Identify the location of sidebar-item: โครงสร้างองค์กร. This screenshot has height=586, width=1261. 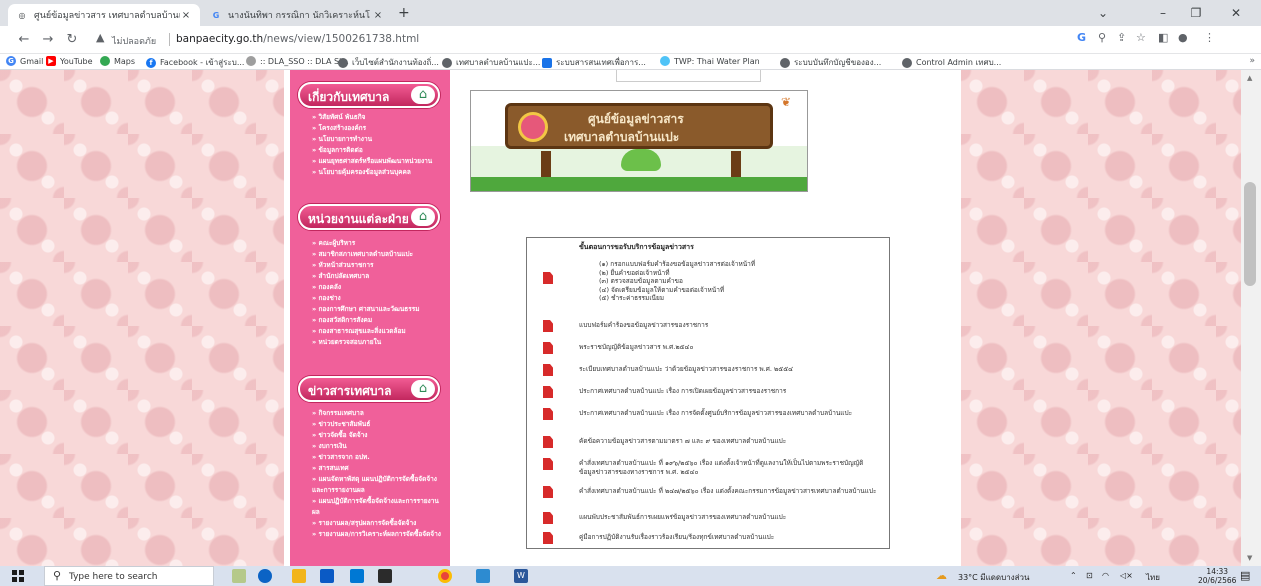
(377, 128).